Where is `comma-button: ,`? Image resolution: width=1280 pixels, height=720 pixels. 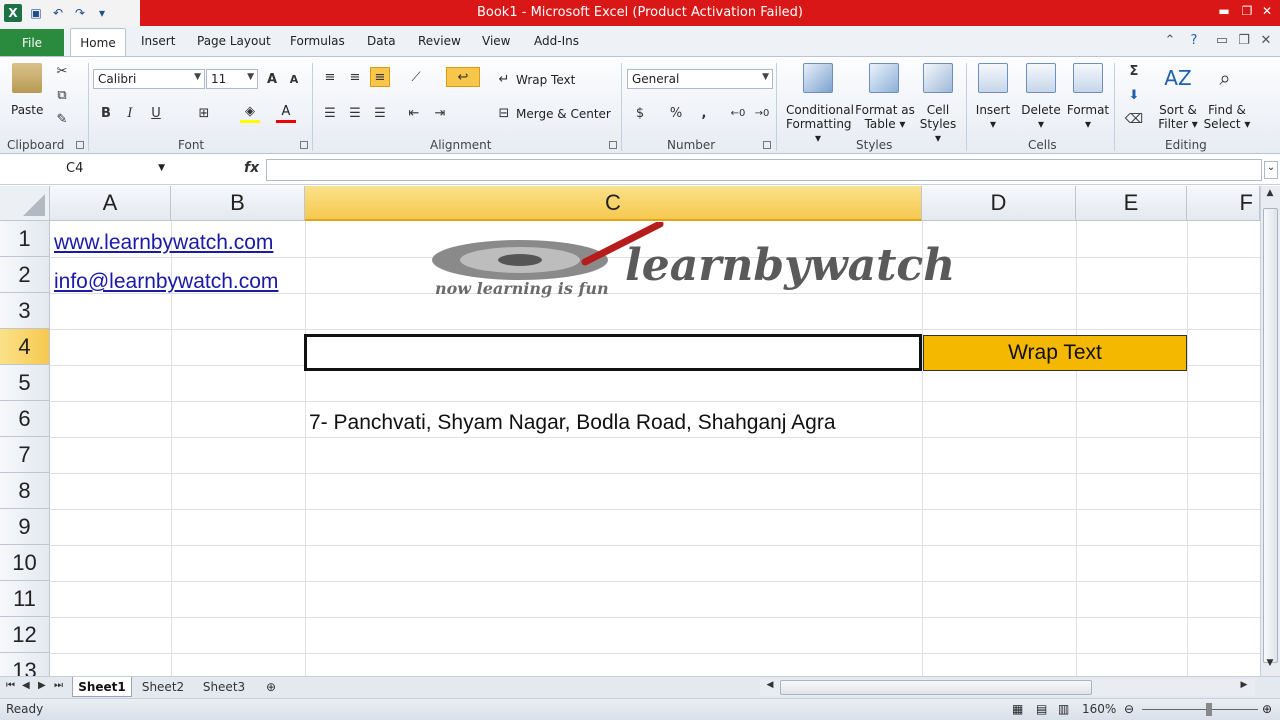
comma-button: , is located at coordinates (704, 113).